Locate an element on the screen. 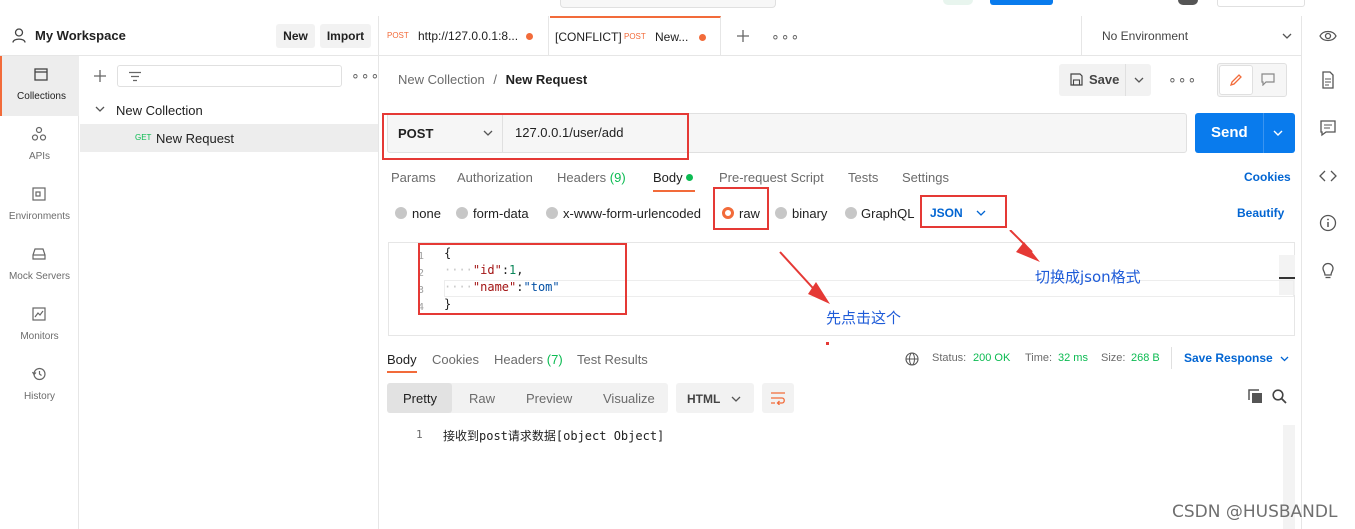  highlight-box-json is located at coordinates (963, 211).